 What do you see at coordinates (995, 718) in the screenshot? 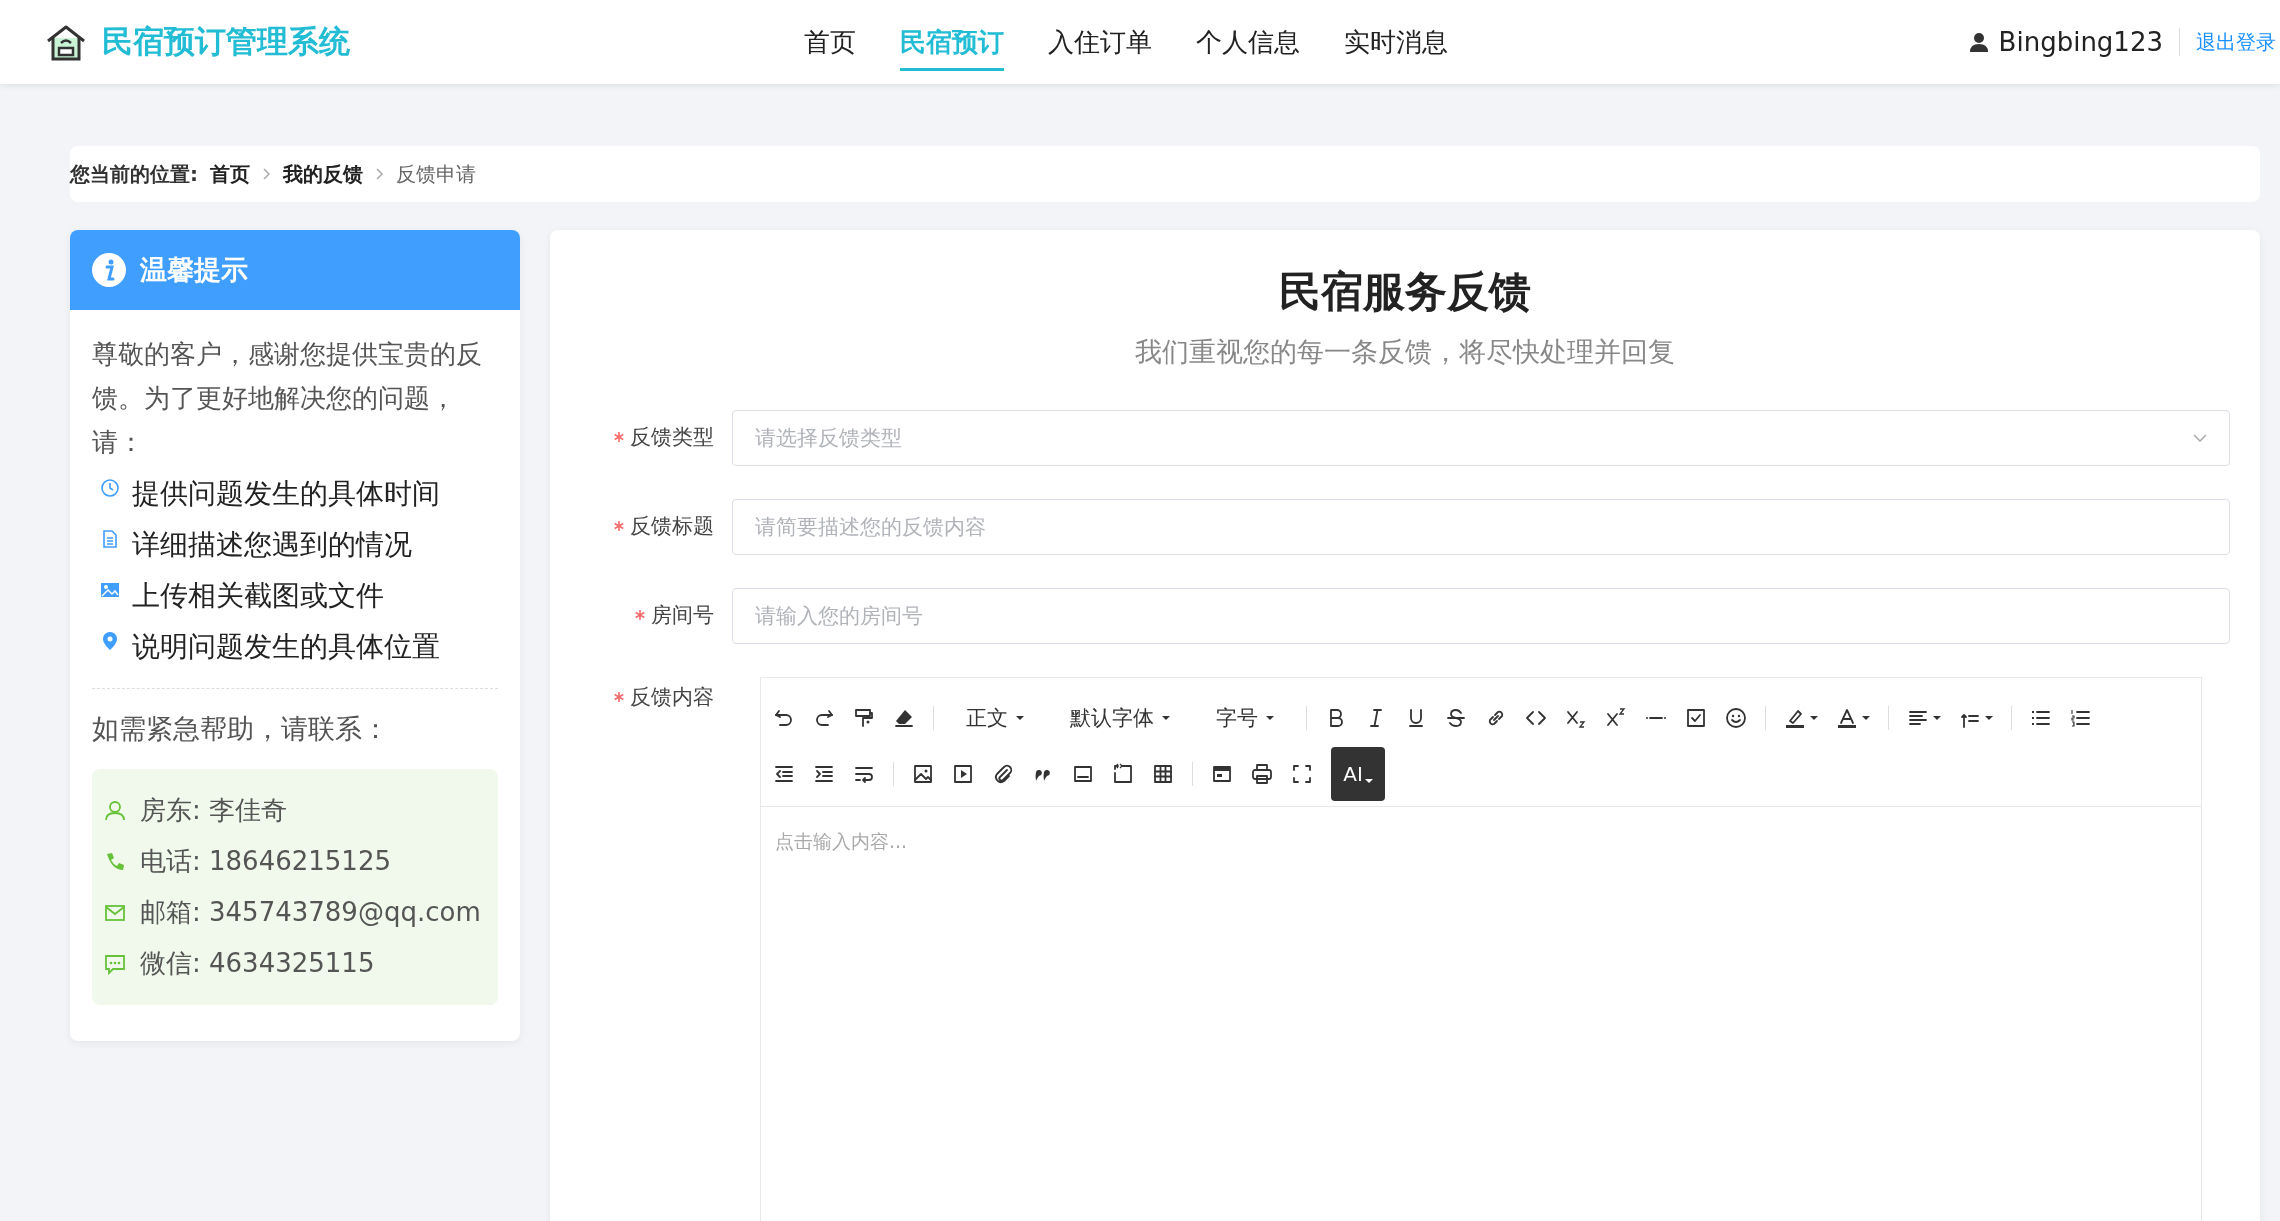
I see `dropdown-button: 正文` at bounding box center [995, 718].